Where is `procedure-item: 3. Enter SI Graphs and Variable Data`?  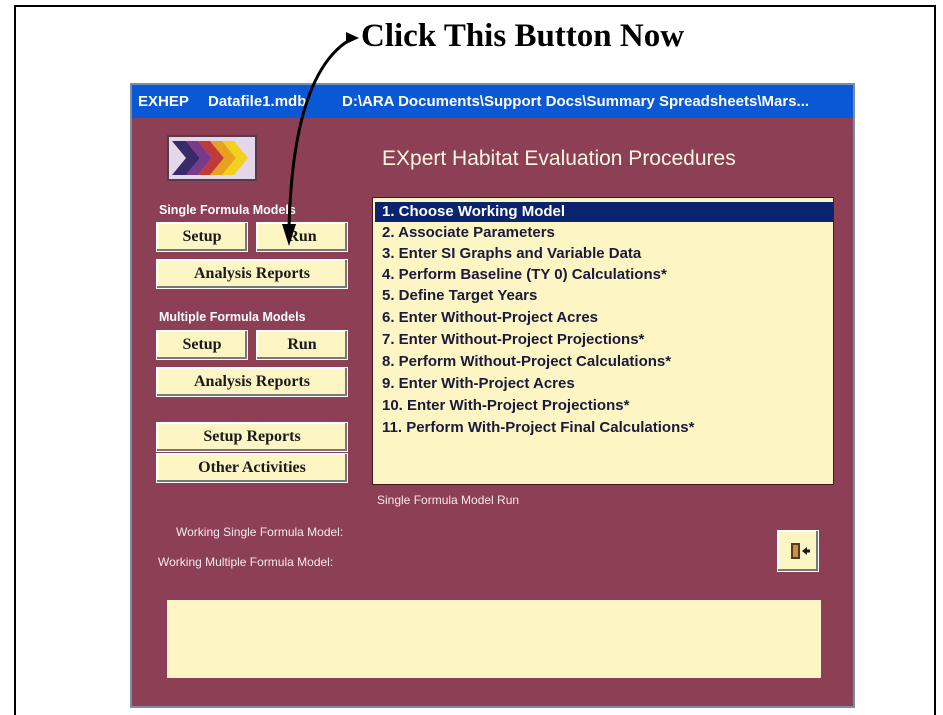
procedure-item: 3. Enter SI Graphs and Variable Data is located at coordinates (508, 254).